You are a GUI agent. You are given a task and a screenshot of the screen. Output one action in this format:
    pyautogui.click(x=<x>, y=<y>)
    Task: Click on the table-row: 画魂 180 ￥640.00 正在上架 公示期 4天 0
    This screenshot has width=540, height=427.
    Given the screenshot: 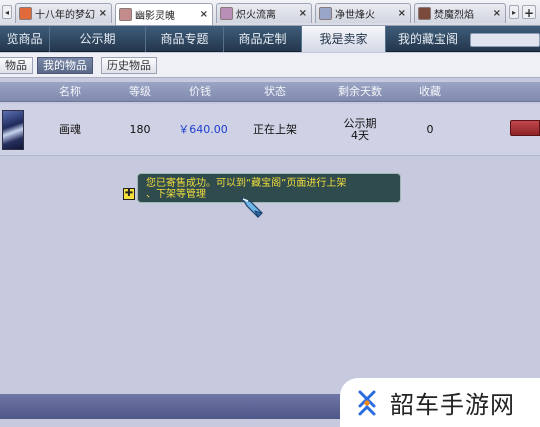 What is the action you would take?
    pyautogui.click(x=270, y=130)
    